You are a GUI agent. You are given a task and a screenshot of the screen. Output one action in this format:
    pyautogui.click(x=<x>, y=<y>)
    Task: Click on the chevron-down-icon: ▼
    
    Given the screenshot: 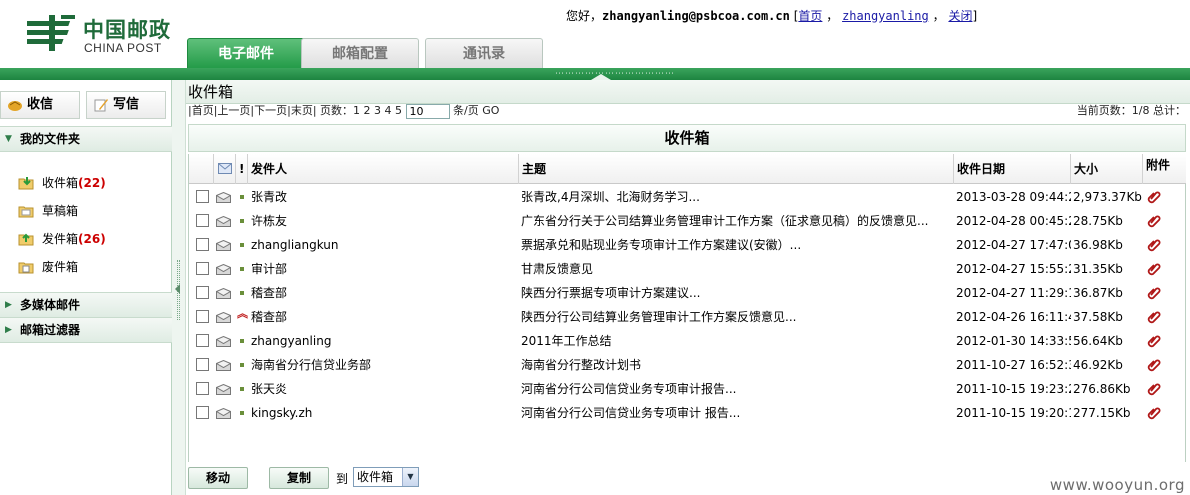 What is the action you would take?
    pyautogui.click(x=410, y=477)
    